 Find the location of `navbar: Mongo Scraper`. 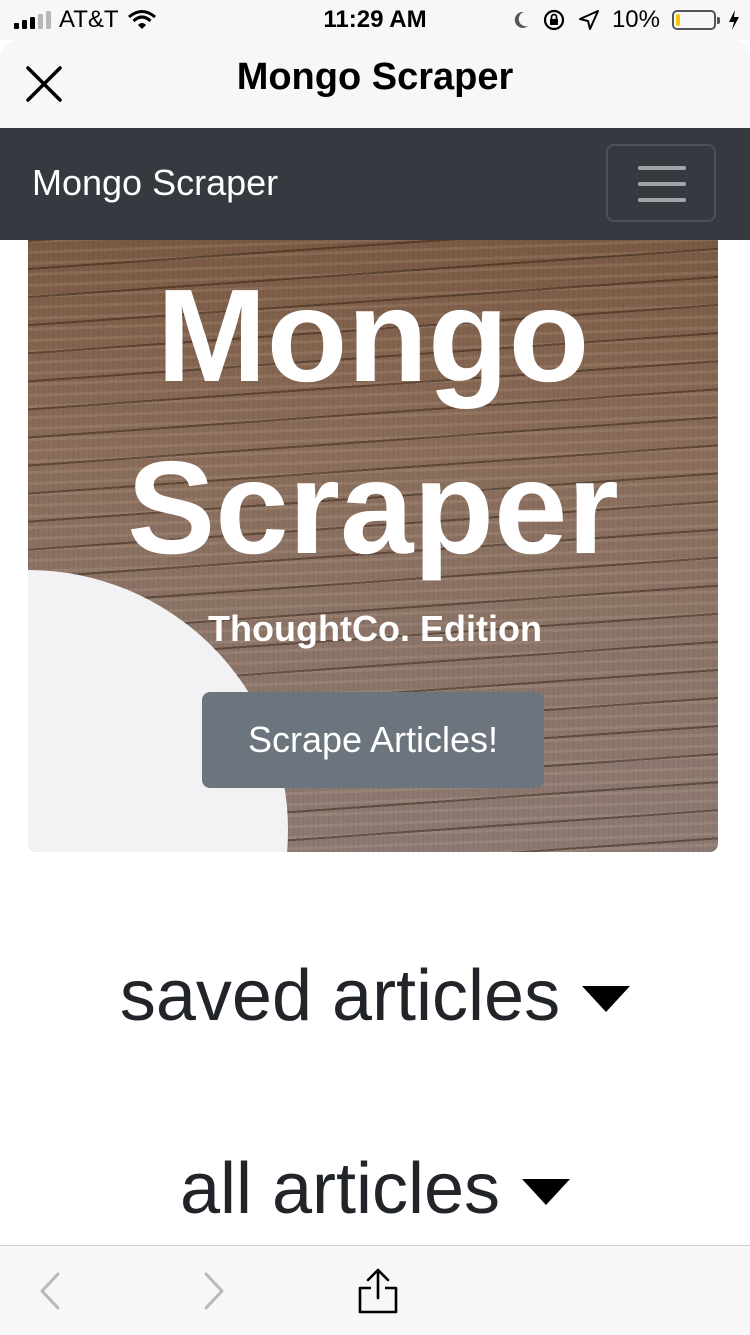

navbar: Mongo Scraper is located at coordinates (375, 184).